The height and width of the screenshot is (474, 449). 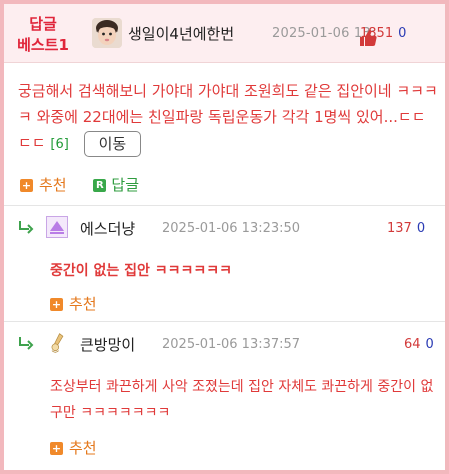 What do you see at coordinates (125, 185) in the screenshot?
I see `reply-label: 답글` at bounding box center [125, 185].